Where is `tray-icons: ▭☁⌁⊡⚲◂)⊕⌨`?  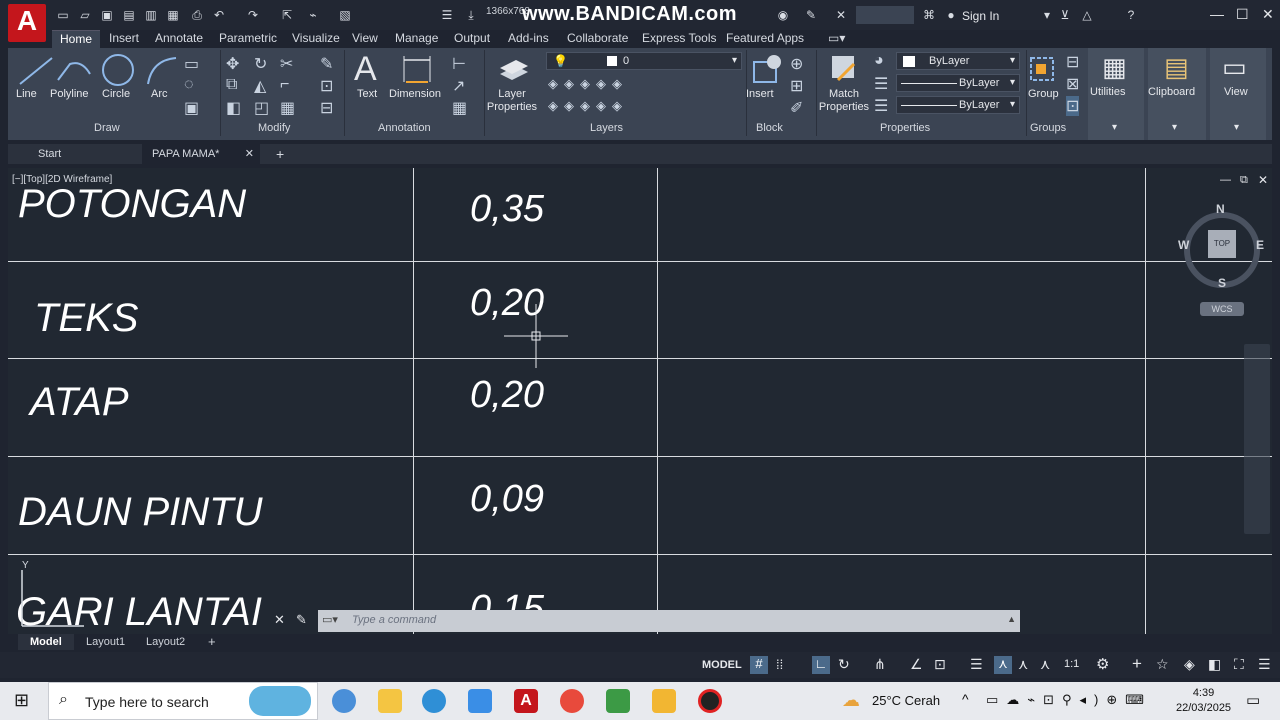 tray-icons: ▭☁⌁⊡⚲◂)⊕⌨ is located at coordinates (1069, 700).